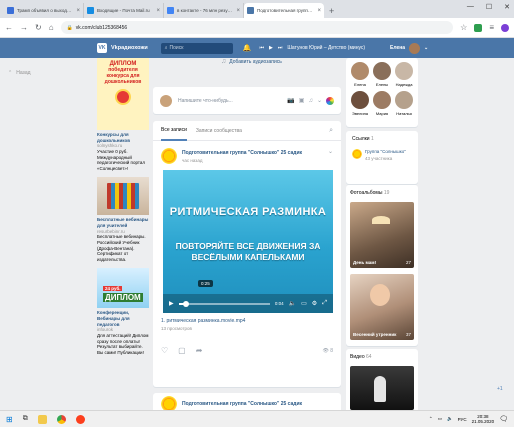 The width and height of the screenshot is (514, 427). I want to click on tray-chevron-icon: ⌃, so click(431, 419).